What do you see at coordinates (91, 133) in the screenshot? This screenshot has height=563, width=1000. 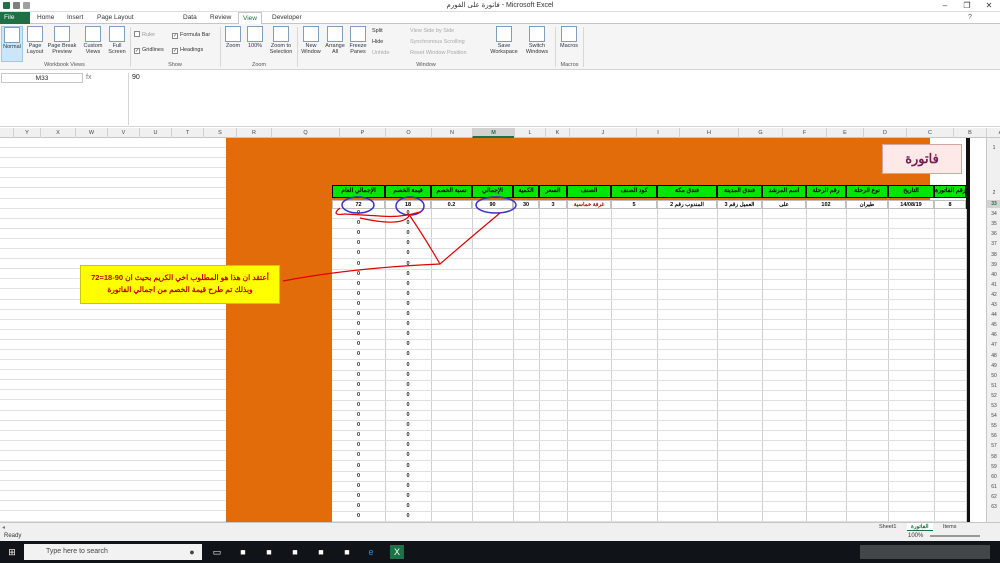 I see `column-header: W` at bounding box center [91, 133].